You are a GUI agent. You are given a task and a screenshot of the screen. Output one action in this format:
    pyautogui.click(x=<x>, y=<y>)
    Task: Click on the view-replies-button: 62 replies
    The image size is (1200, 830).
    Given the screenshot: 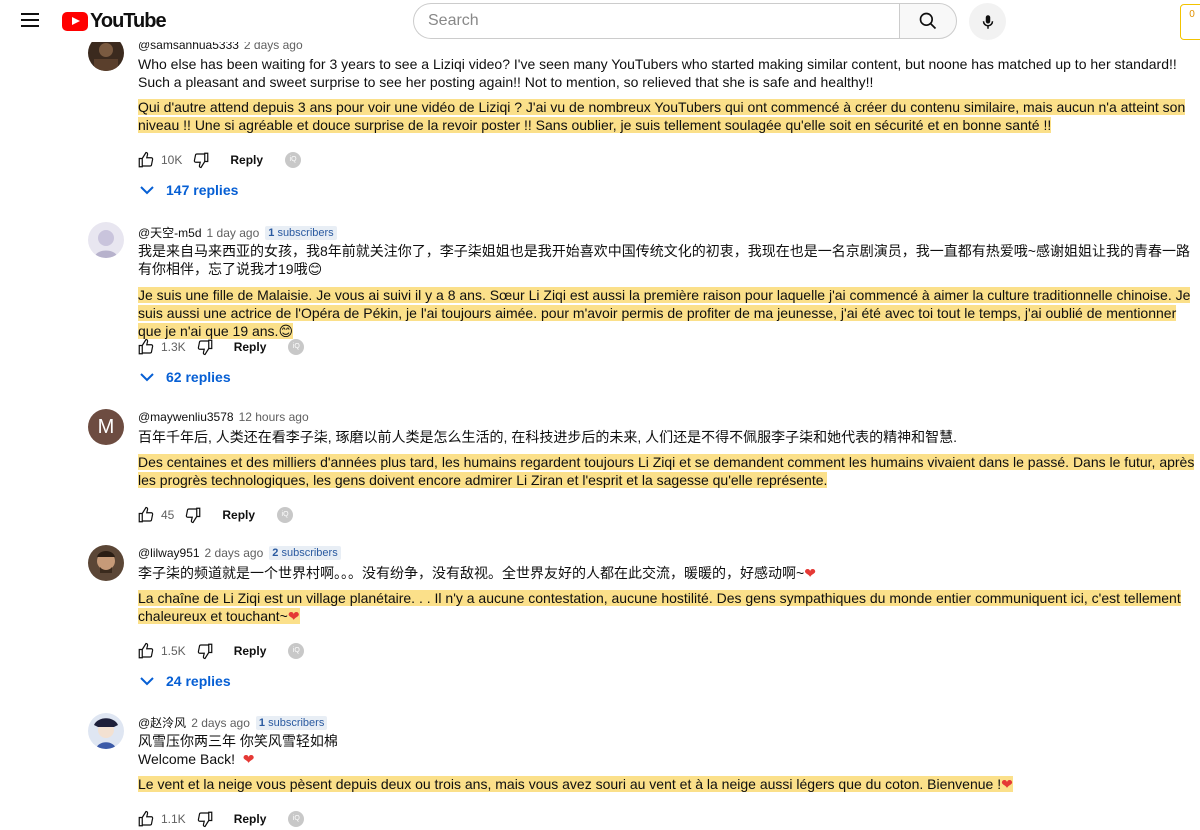 What is the action you would take?
    pyautogui.click(x=185, y=377)
    